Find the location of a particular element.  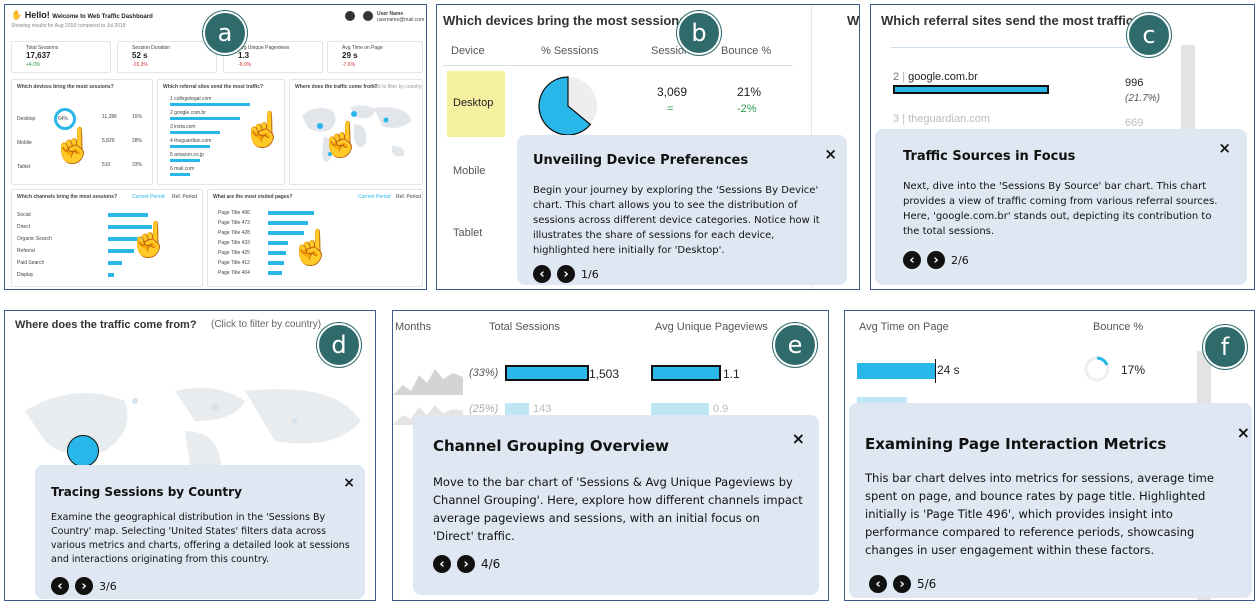

time-value: 24 s is located at coordinates (948, 370).